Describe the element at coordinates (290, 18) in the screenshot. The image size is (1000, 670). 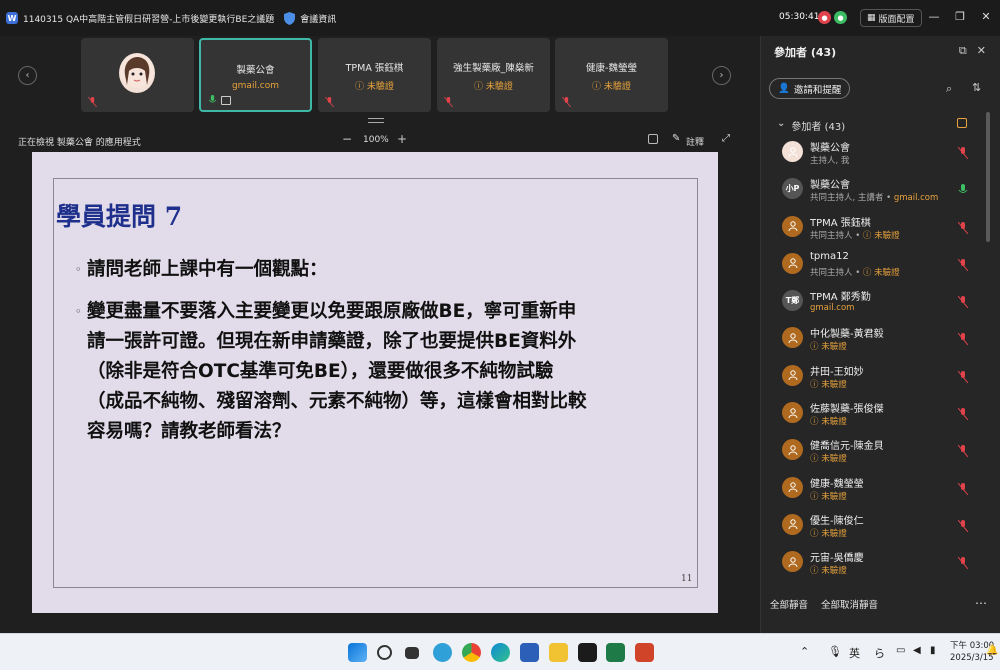
I see `shield-icon` at that location.